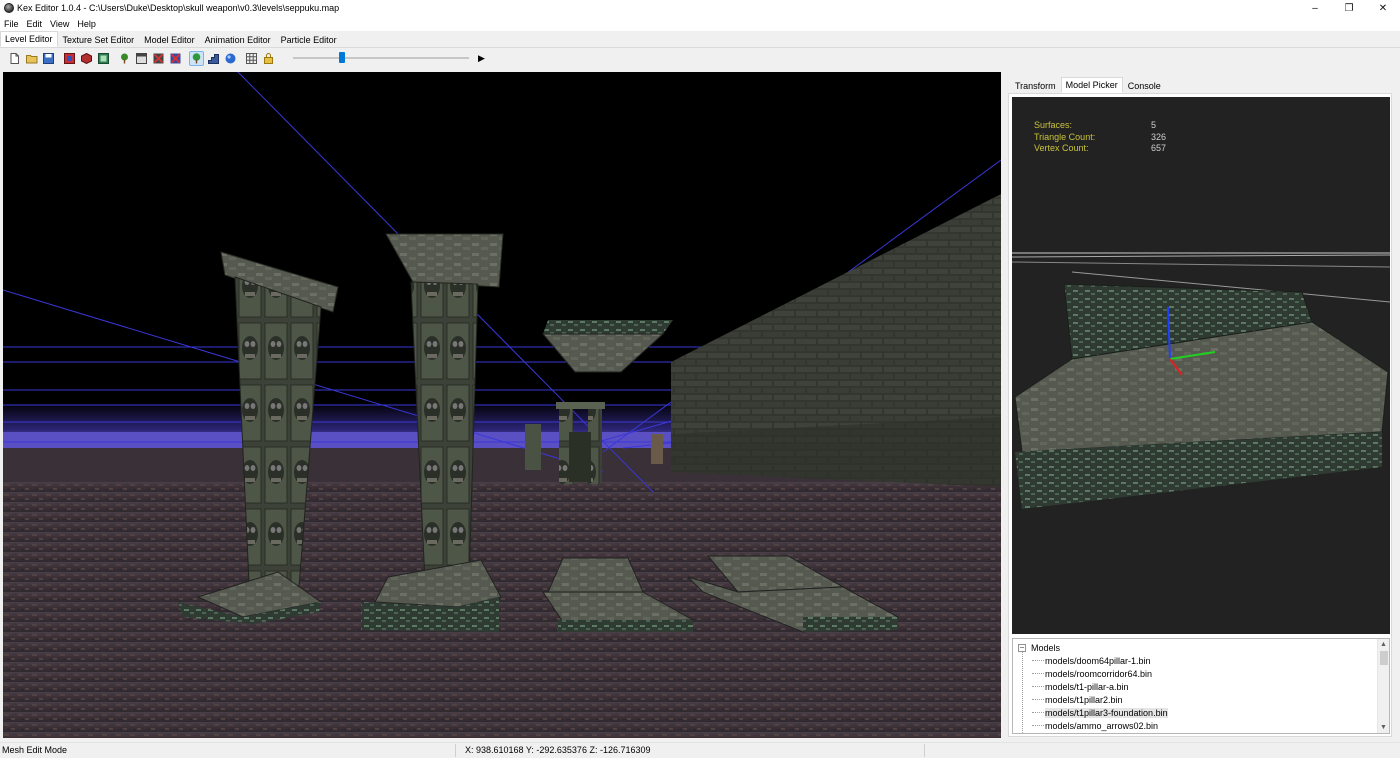 The height and width of the screenshot is (758, 1400). What do you see at coordinates (1383, 644) in the screenshot?
I see `scroll-up-icon: ▲` at bounding box center [1383, 644].